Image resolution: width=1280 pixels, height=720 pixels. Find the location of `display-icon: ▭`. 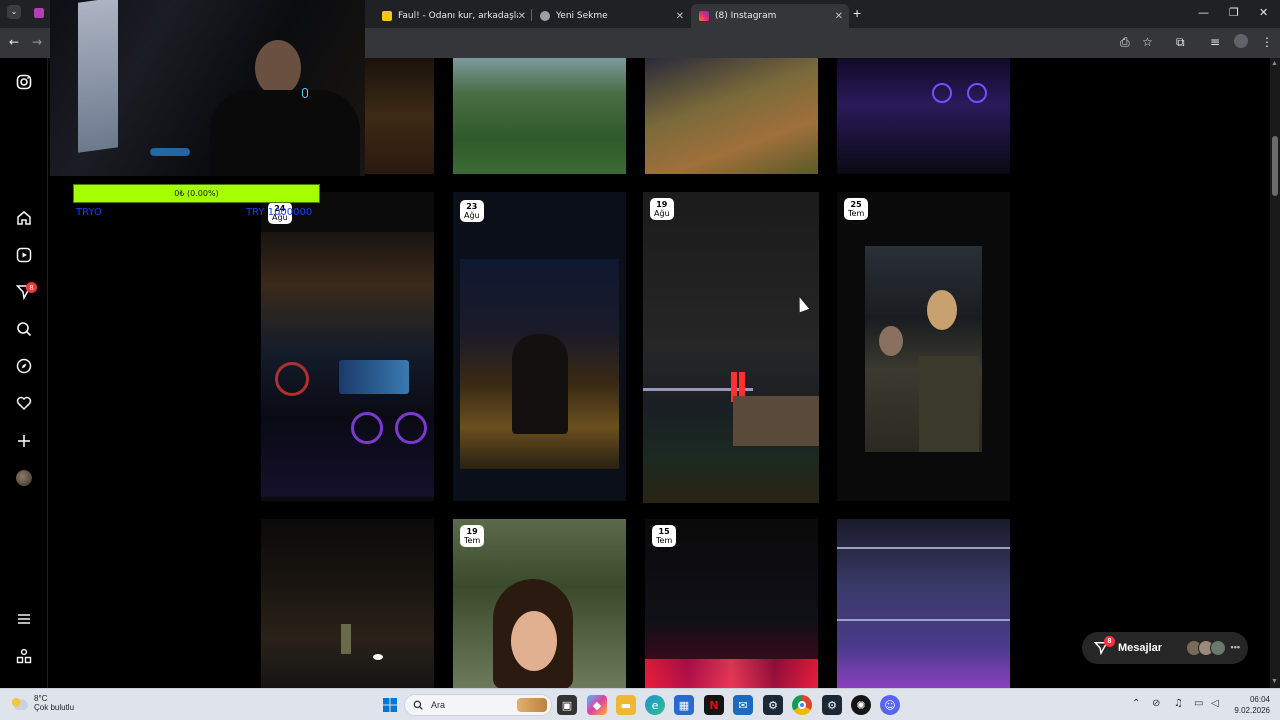

display-icon: ▭ is located at coordinates (1198, 703).